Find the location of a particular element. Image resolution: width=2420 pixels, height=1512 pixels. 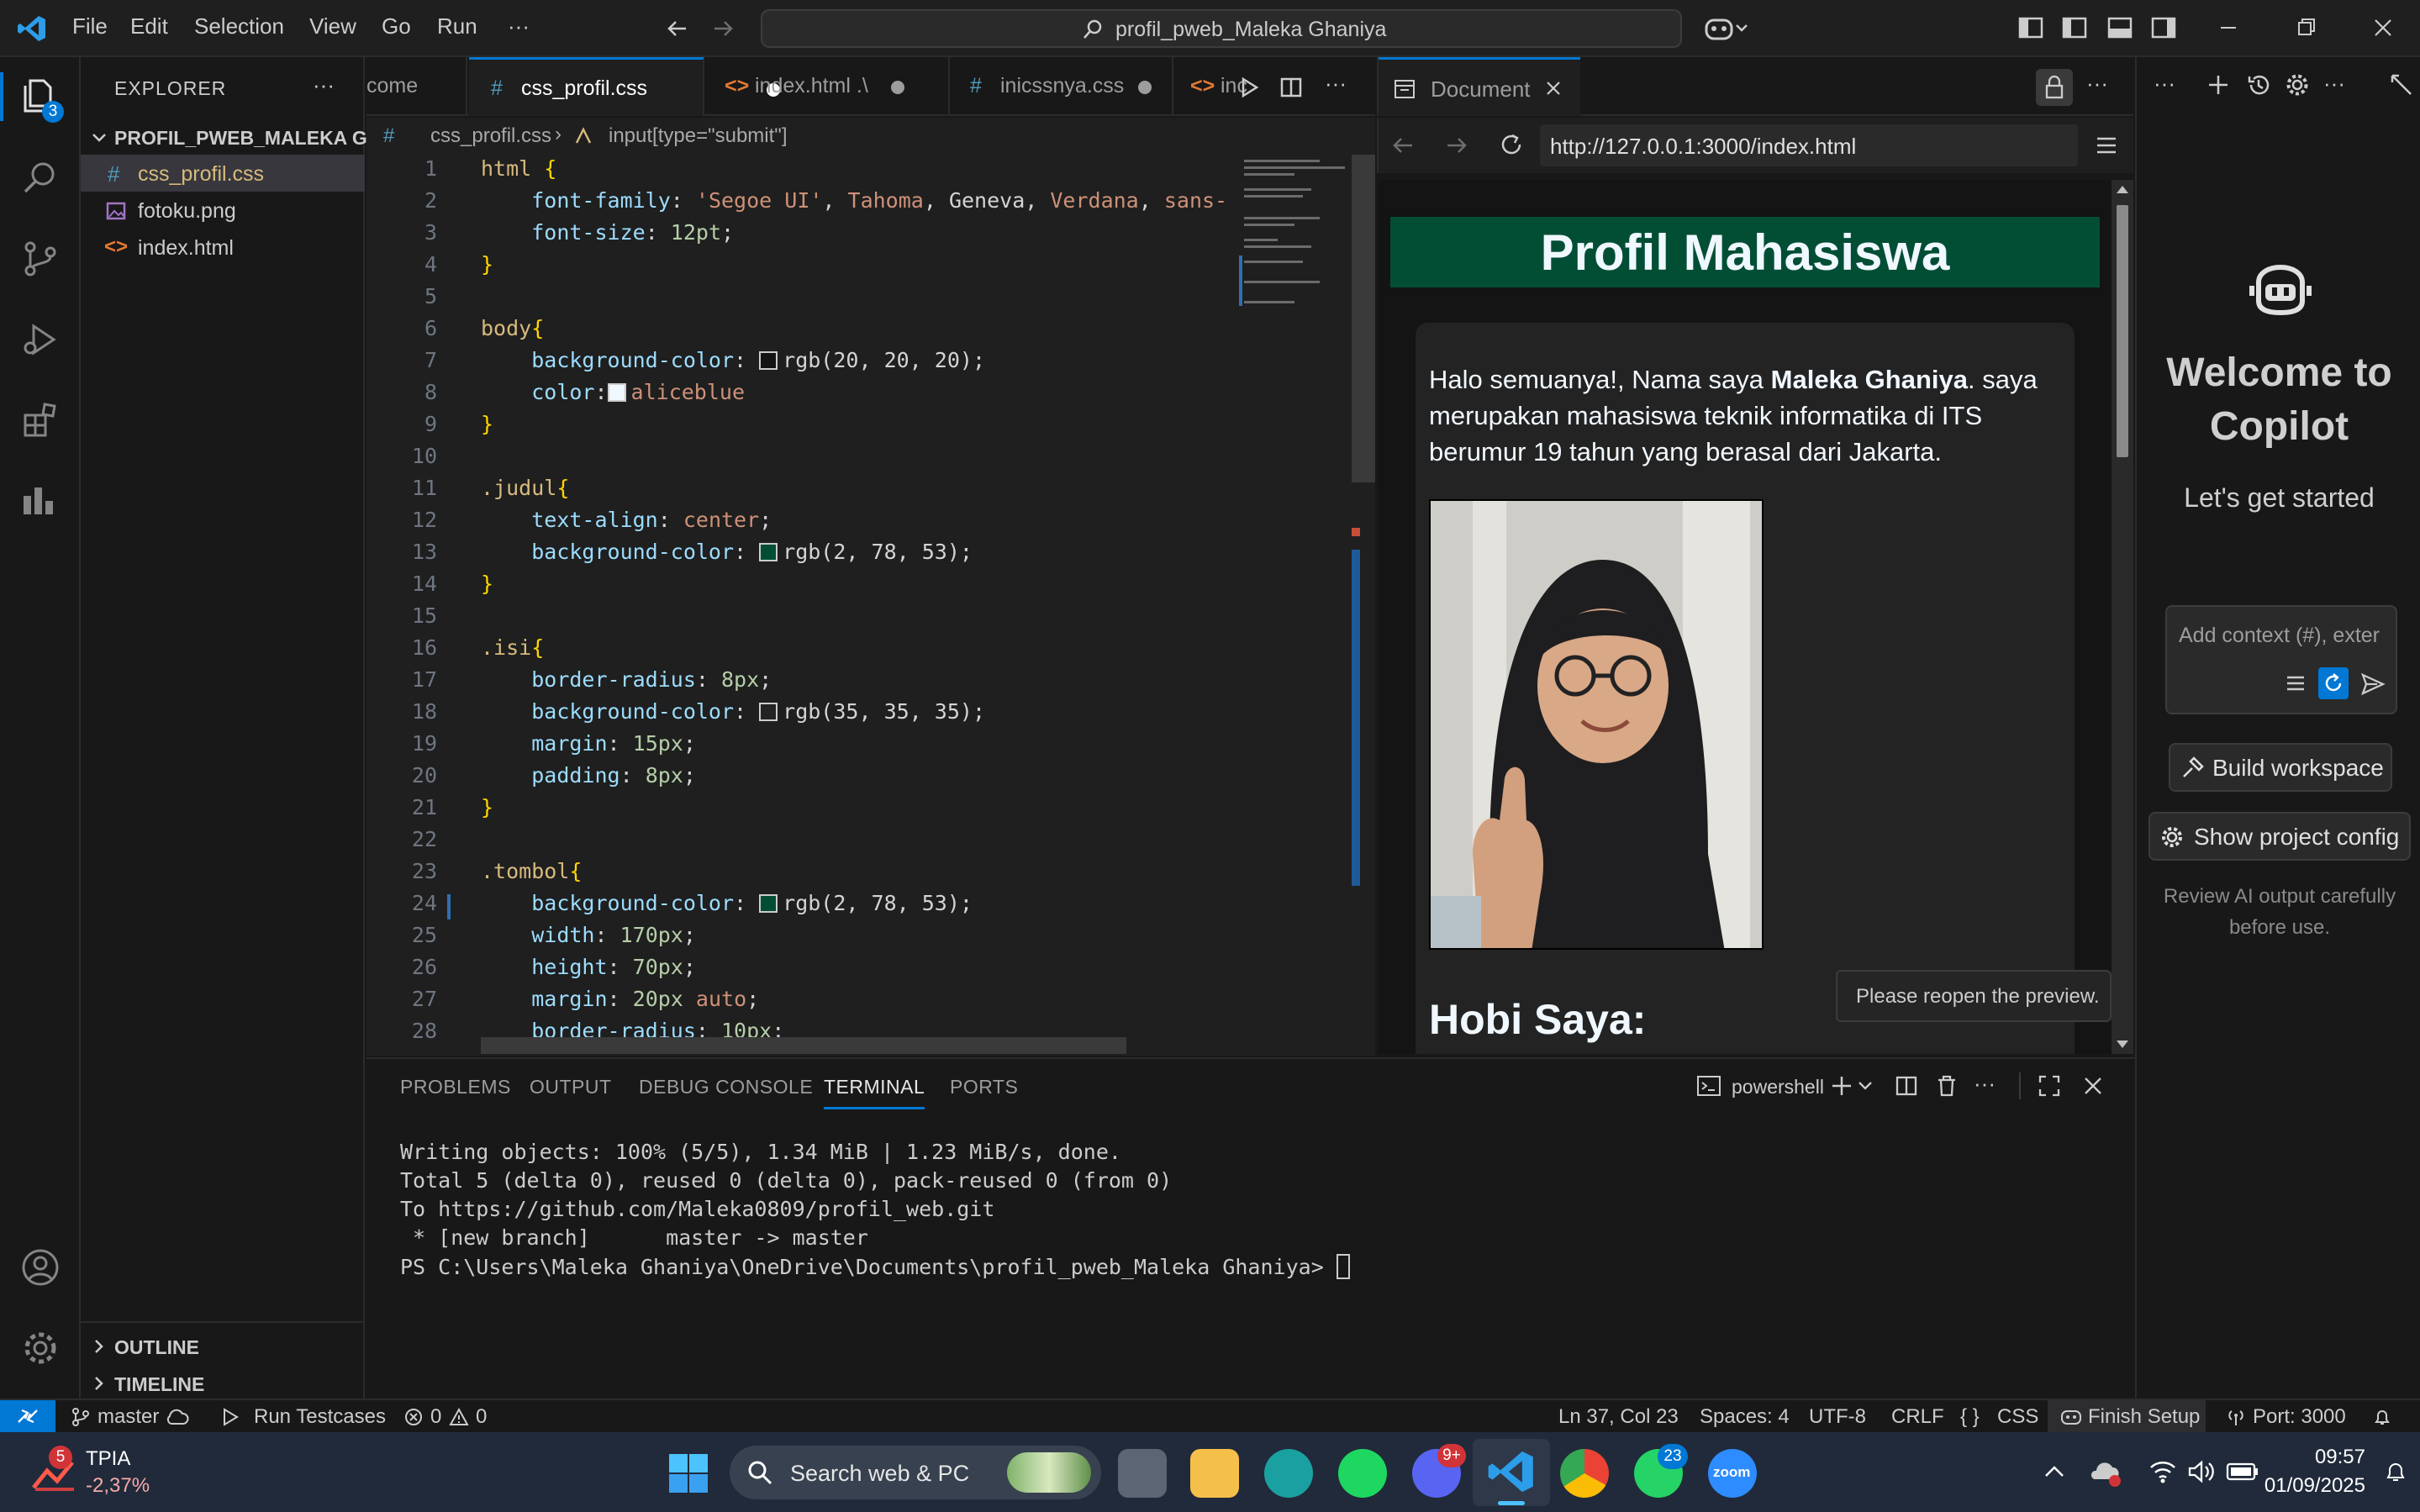

language-mode: CSS is located at coordinates (2017, 1417).